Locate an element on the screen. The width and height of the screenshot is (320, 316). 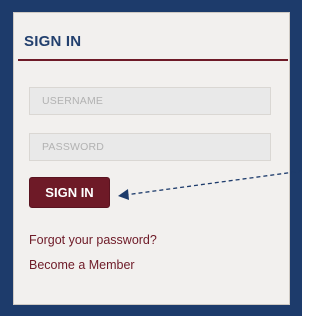
signin-heading: SIGN IN is located at coordinates (53, 41).